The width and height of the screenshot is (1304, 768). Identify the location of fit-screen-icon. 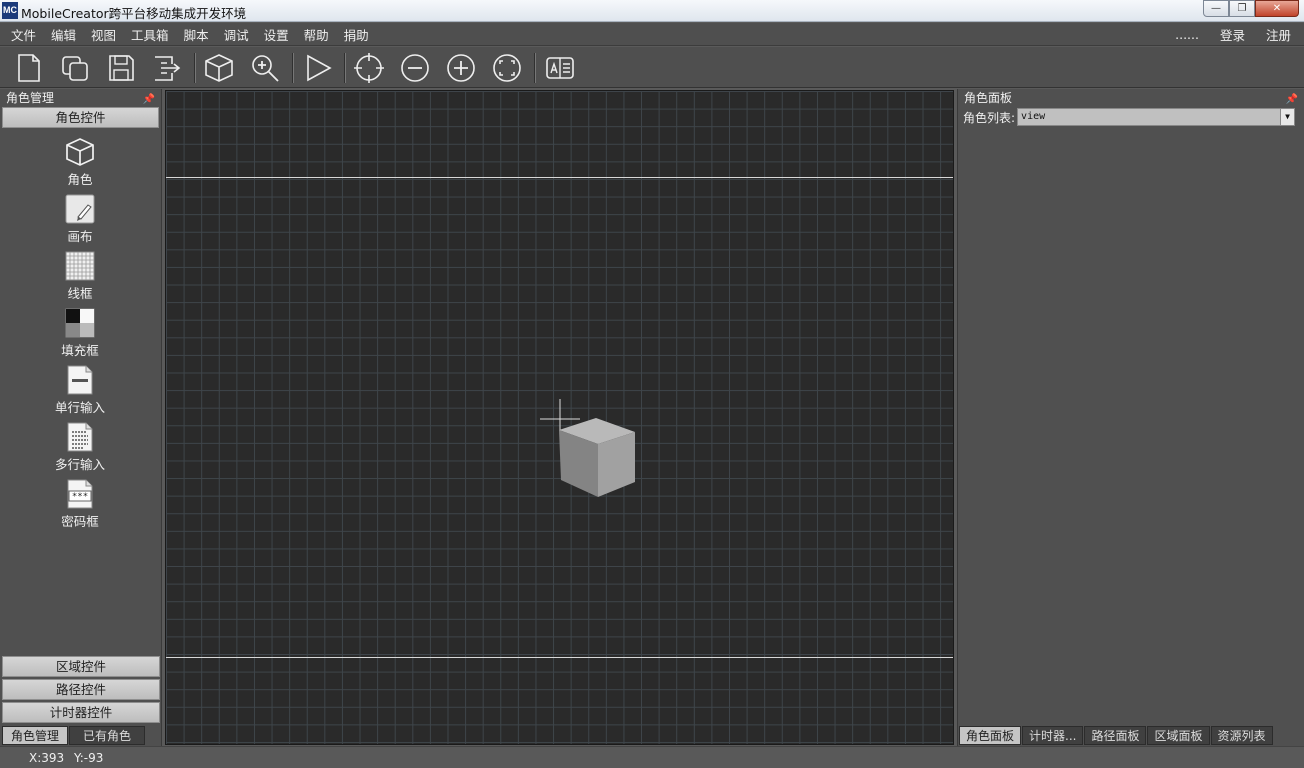
(507, 68).